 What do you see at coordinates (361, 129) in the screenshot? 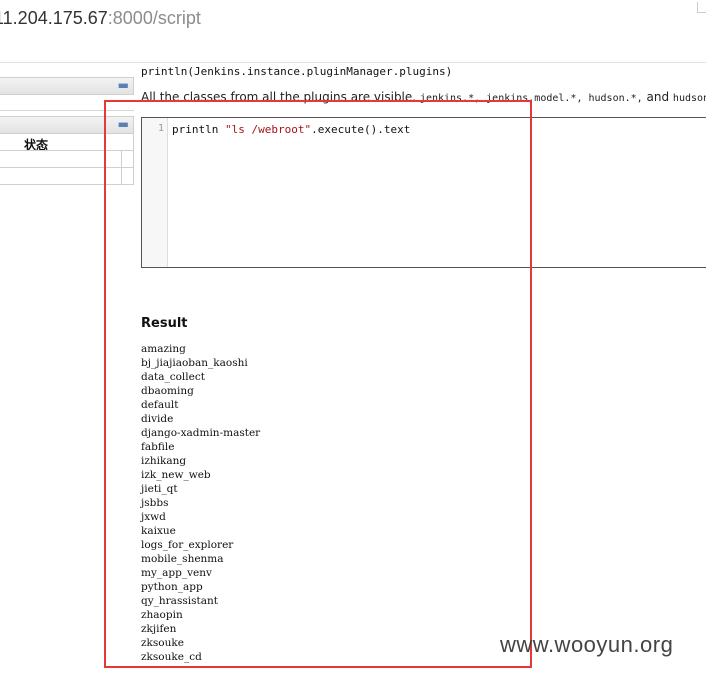
I see `code-rest: .execute().text` at bounding box center [361, 129].